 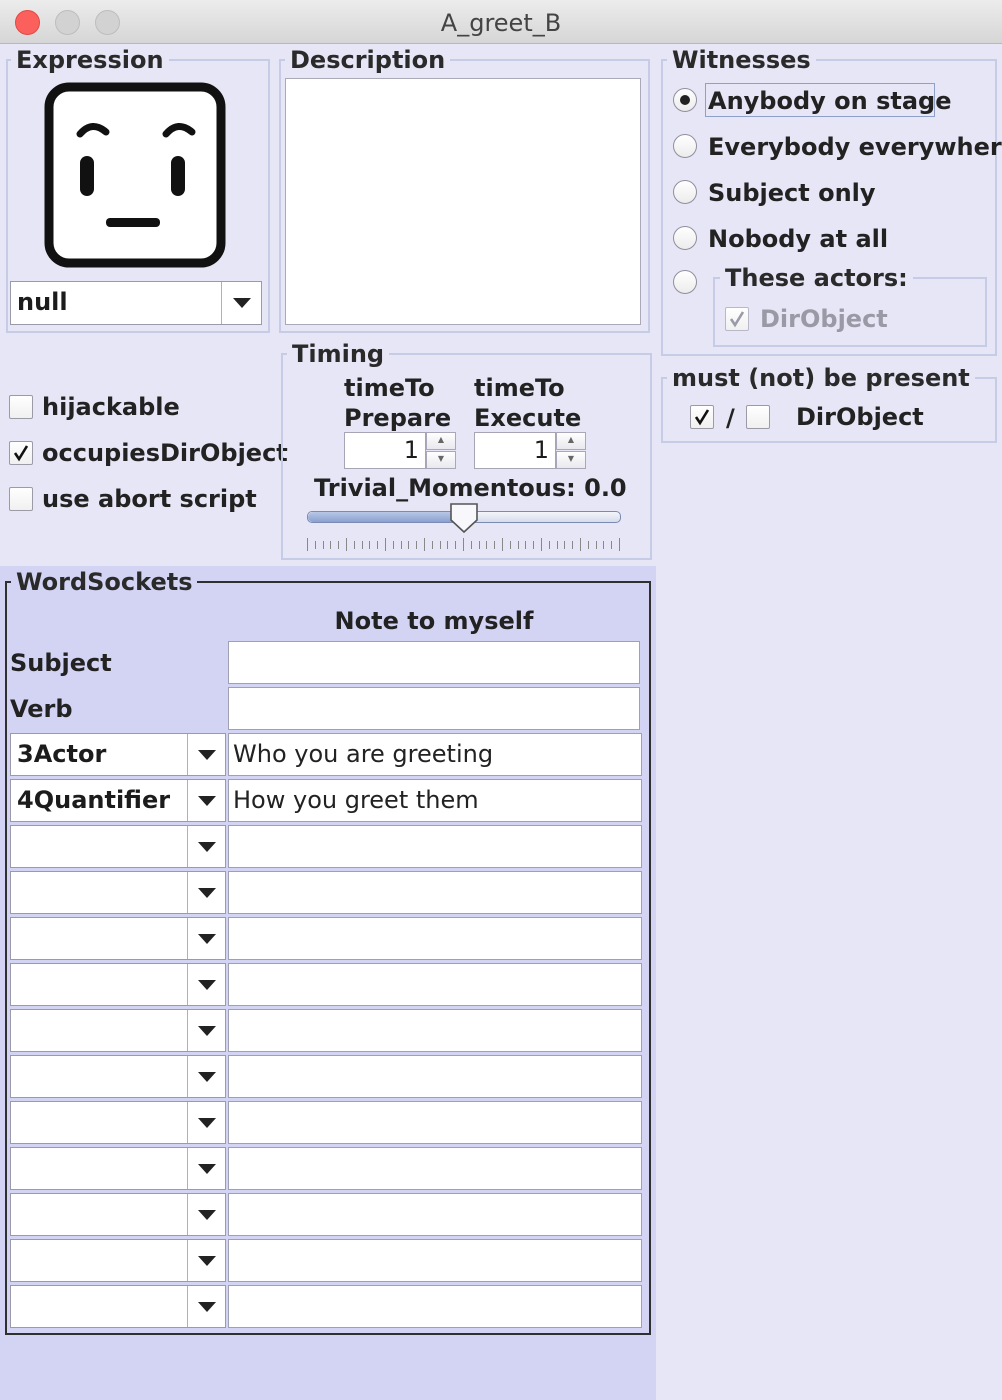 What do you see at coordinates (94, 800) in the screenshot?
I see `socket-combo-value: 4Quantifier` at bounding box center [94, 800].